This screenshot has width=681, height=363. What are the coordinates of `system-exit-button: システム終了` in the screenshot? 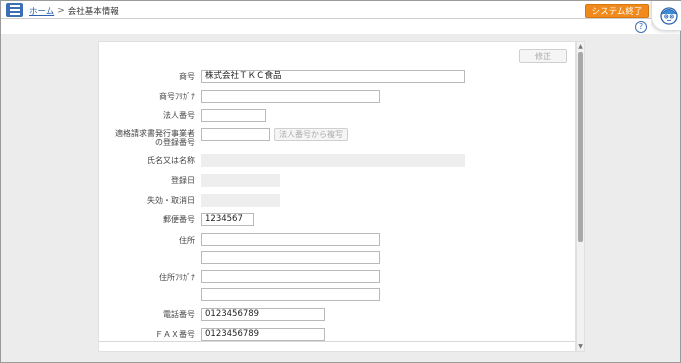 It's located at (617, 11).